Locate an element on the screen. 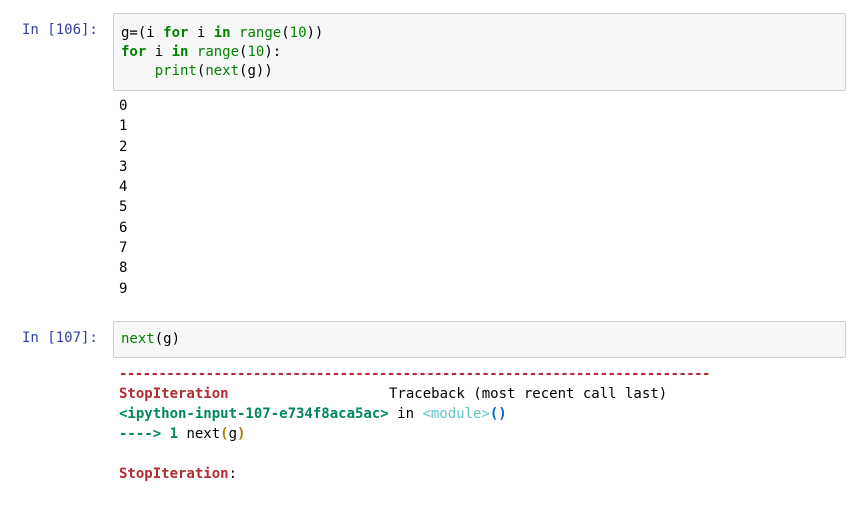  output-line: 2 is located at coordinates (123, 146).